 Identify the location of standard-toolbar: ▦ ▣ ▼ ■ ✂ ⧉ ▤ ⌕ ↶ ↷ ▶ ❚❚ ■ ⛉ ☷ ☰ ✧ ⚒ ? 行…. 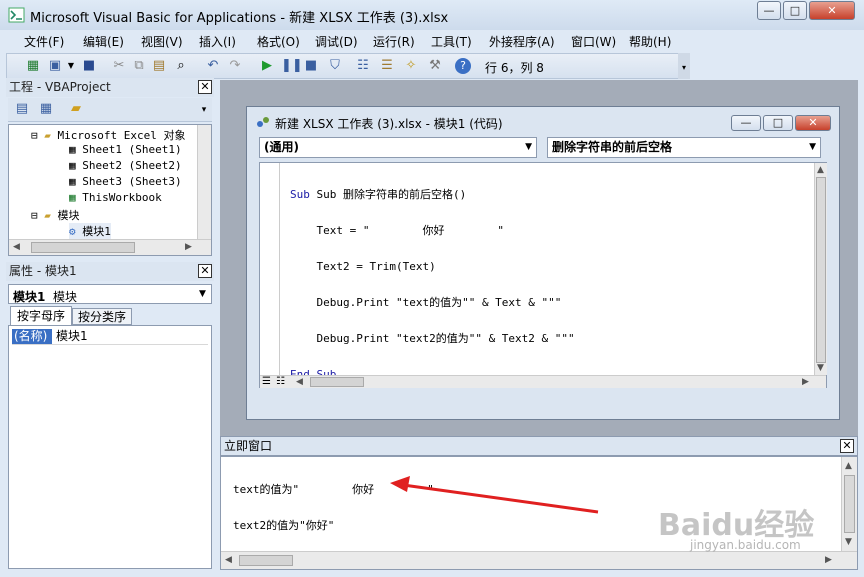
(348, 66).